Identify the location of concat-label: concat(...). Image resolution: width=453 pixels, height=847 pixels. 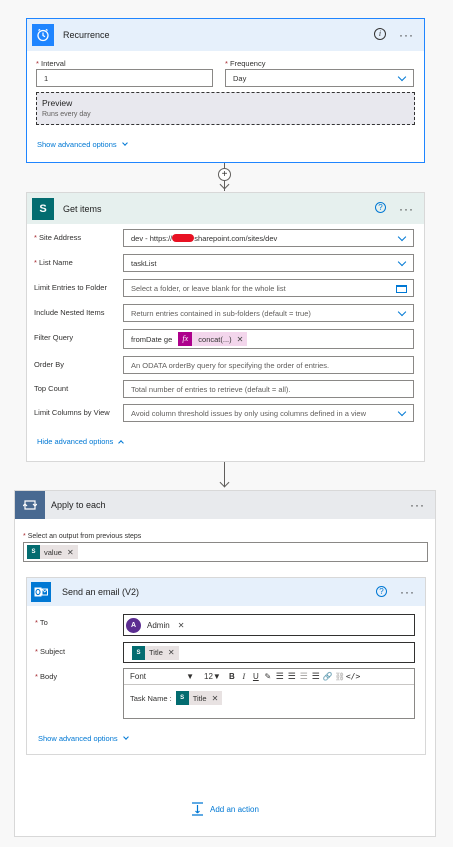
(215, 339).